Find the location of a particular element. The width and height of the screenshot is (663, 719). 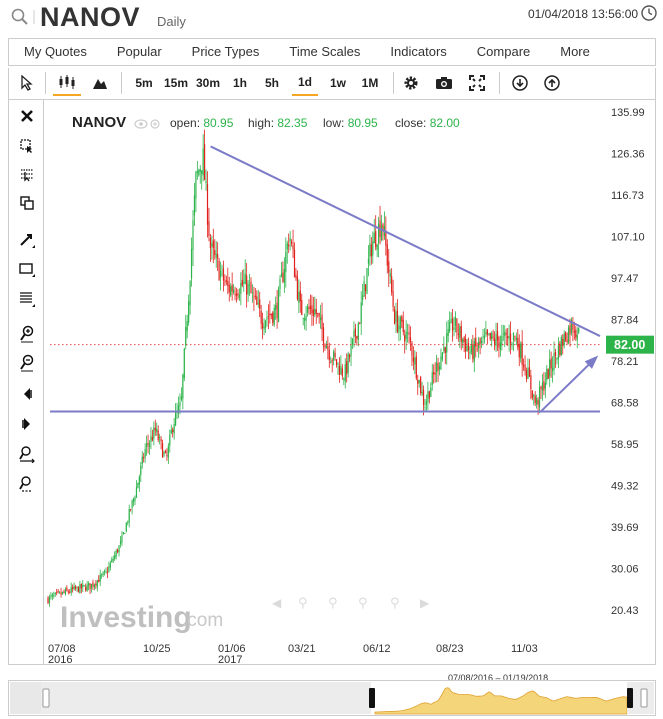

zoom-in-icon is located at coordinates (27, 334).